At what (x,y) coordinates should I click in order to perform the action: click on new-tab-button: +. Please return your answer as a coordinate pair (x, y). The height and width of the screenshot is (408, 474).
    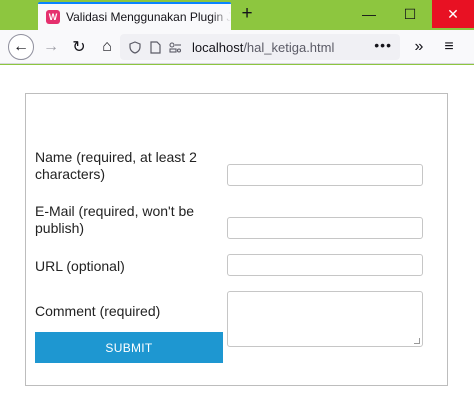
    Looking at the image, I should click on (247, 15).